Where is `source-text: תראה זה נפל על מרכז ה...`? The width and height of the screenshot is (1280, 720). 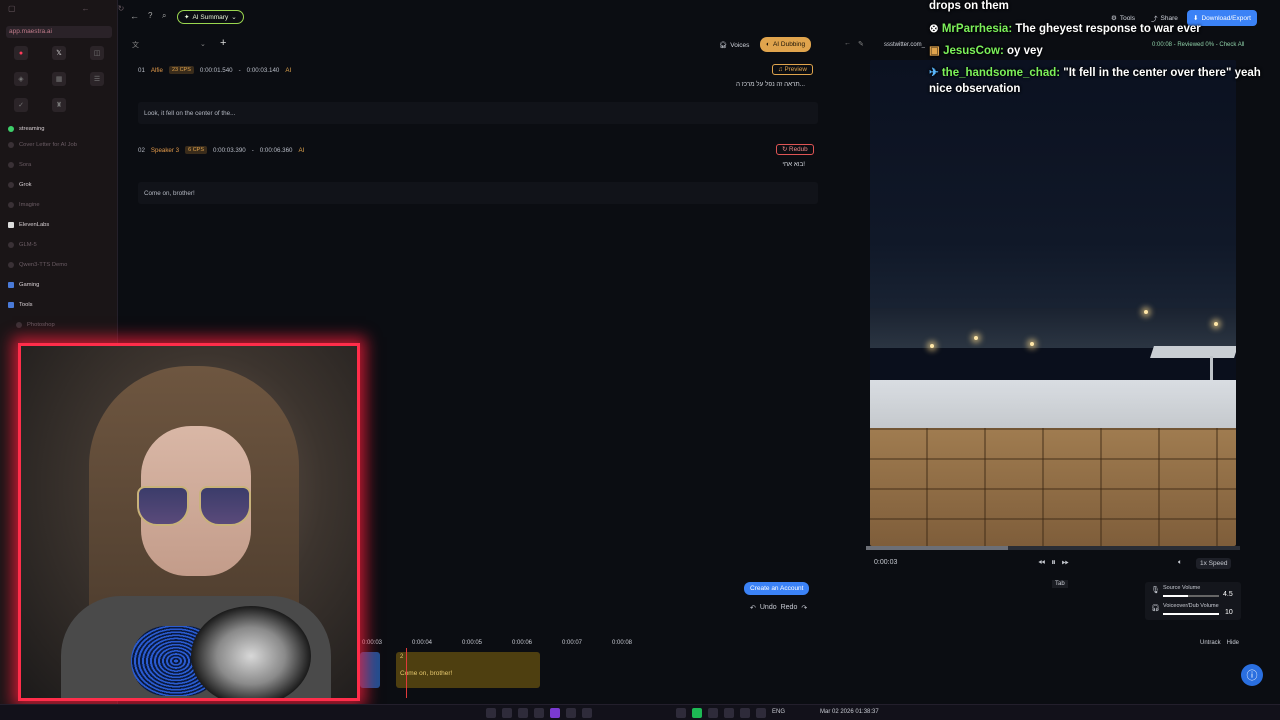 source-text: תראה זה נפל על מרכז ה... is located at coordinates (757, 84).